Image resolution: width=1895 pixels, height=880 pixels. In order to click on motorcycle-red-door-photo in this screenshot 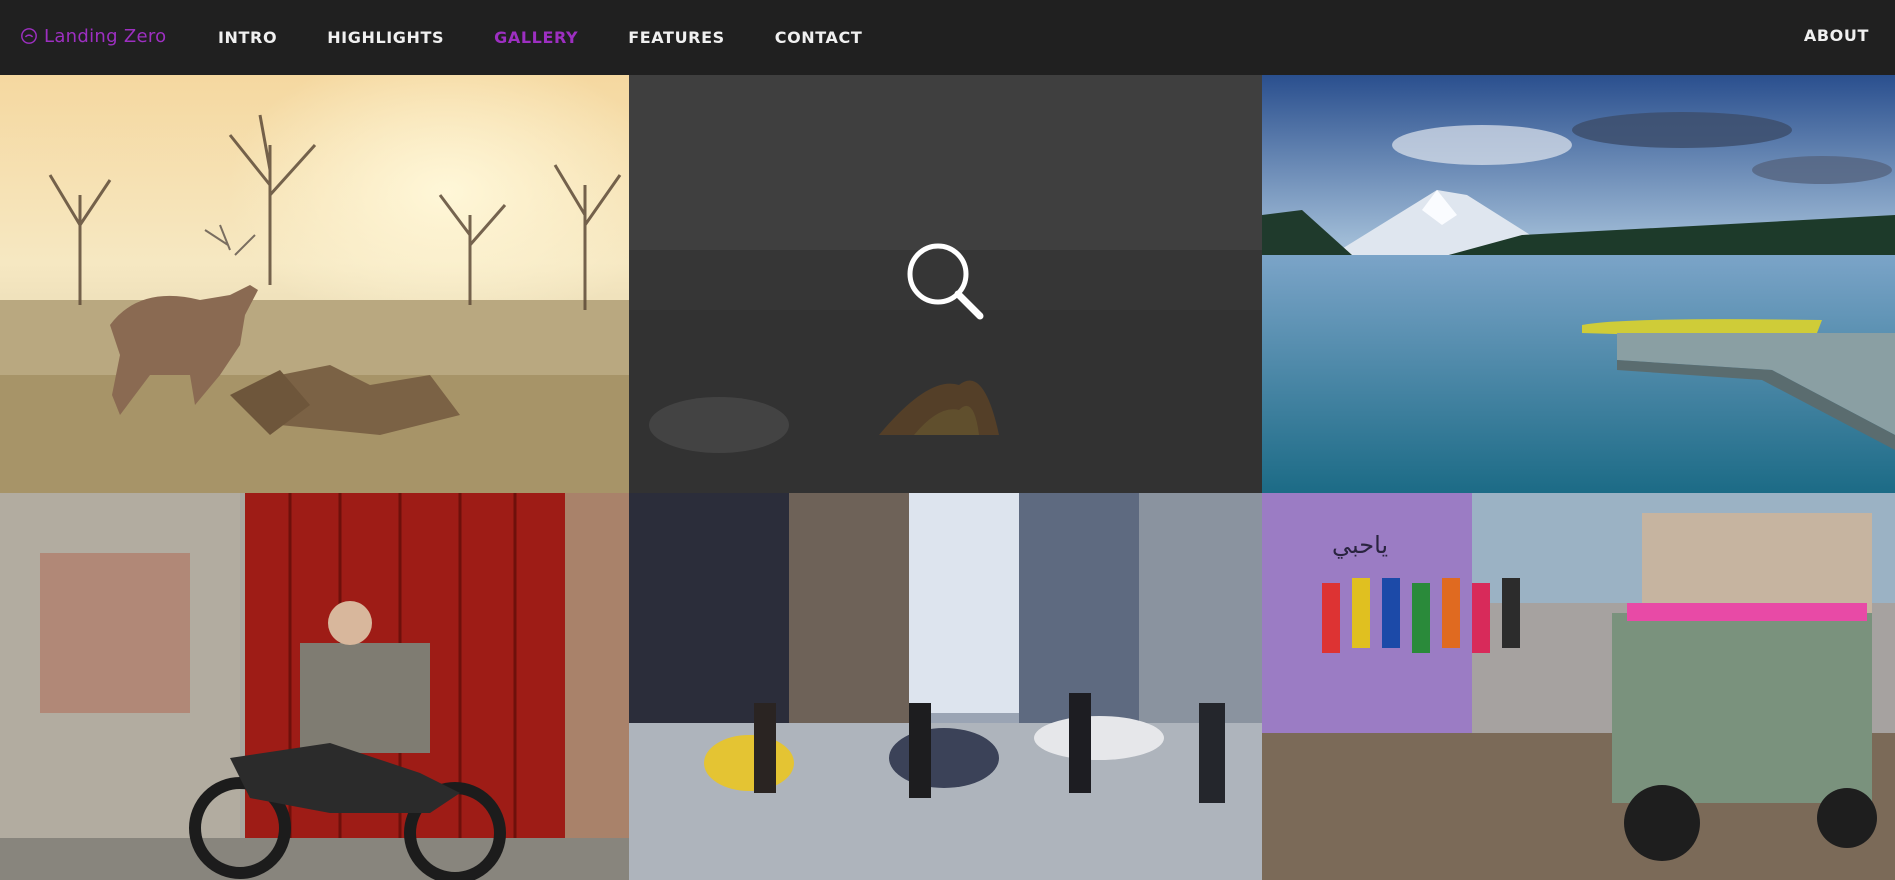, I will do `click(314, 686)`.